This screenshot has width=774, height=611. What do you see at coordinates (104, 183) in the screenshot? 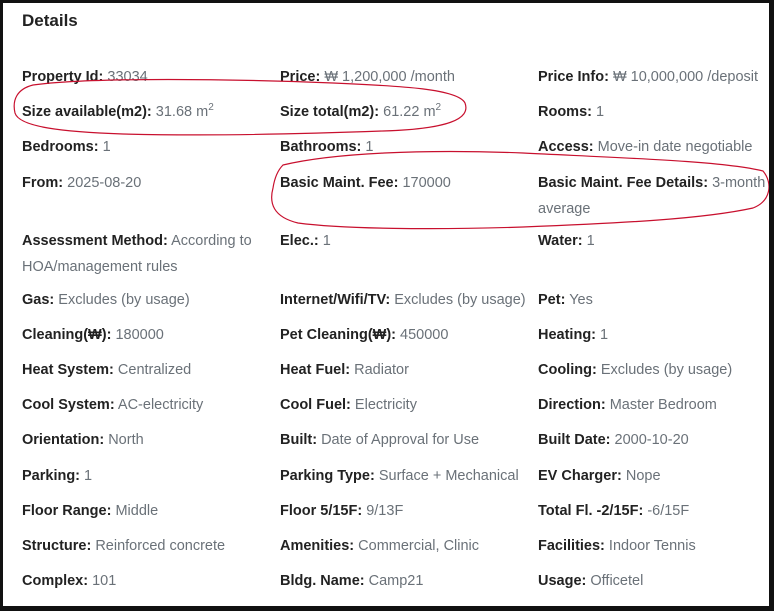
I see `field-value: 2025-08-20` at bounding box center [104, 183].